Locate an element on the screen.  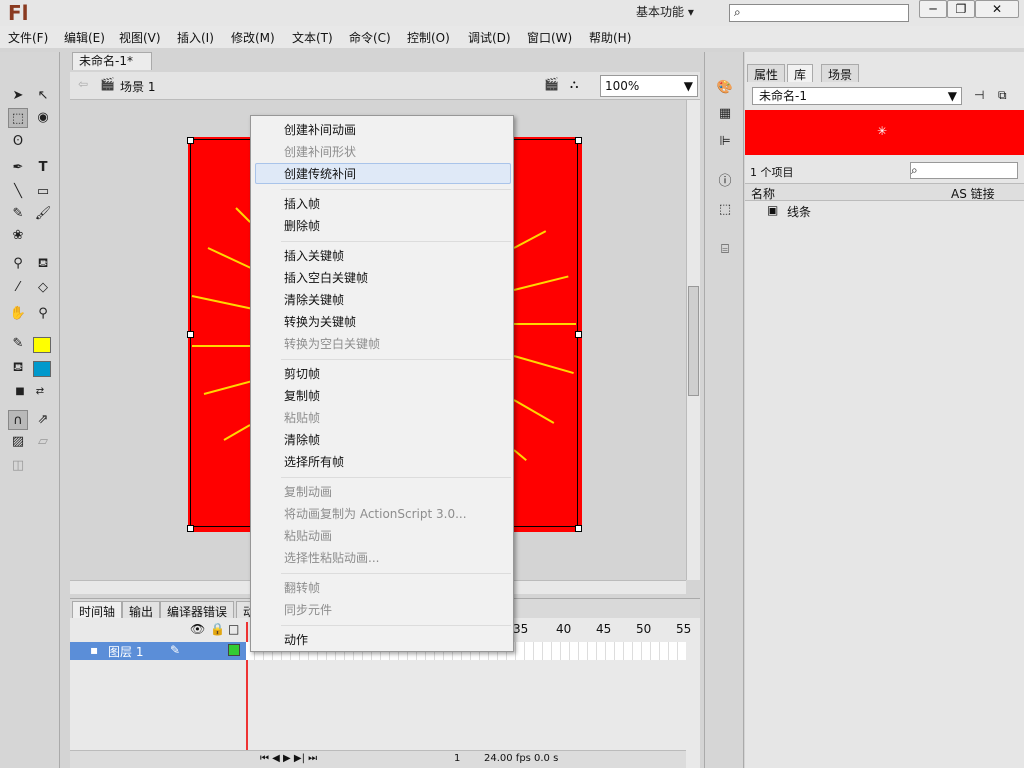
workspace-switcher: 基本功能 ▾ is located at coordinates (676, 12).